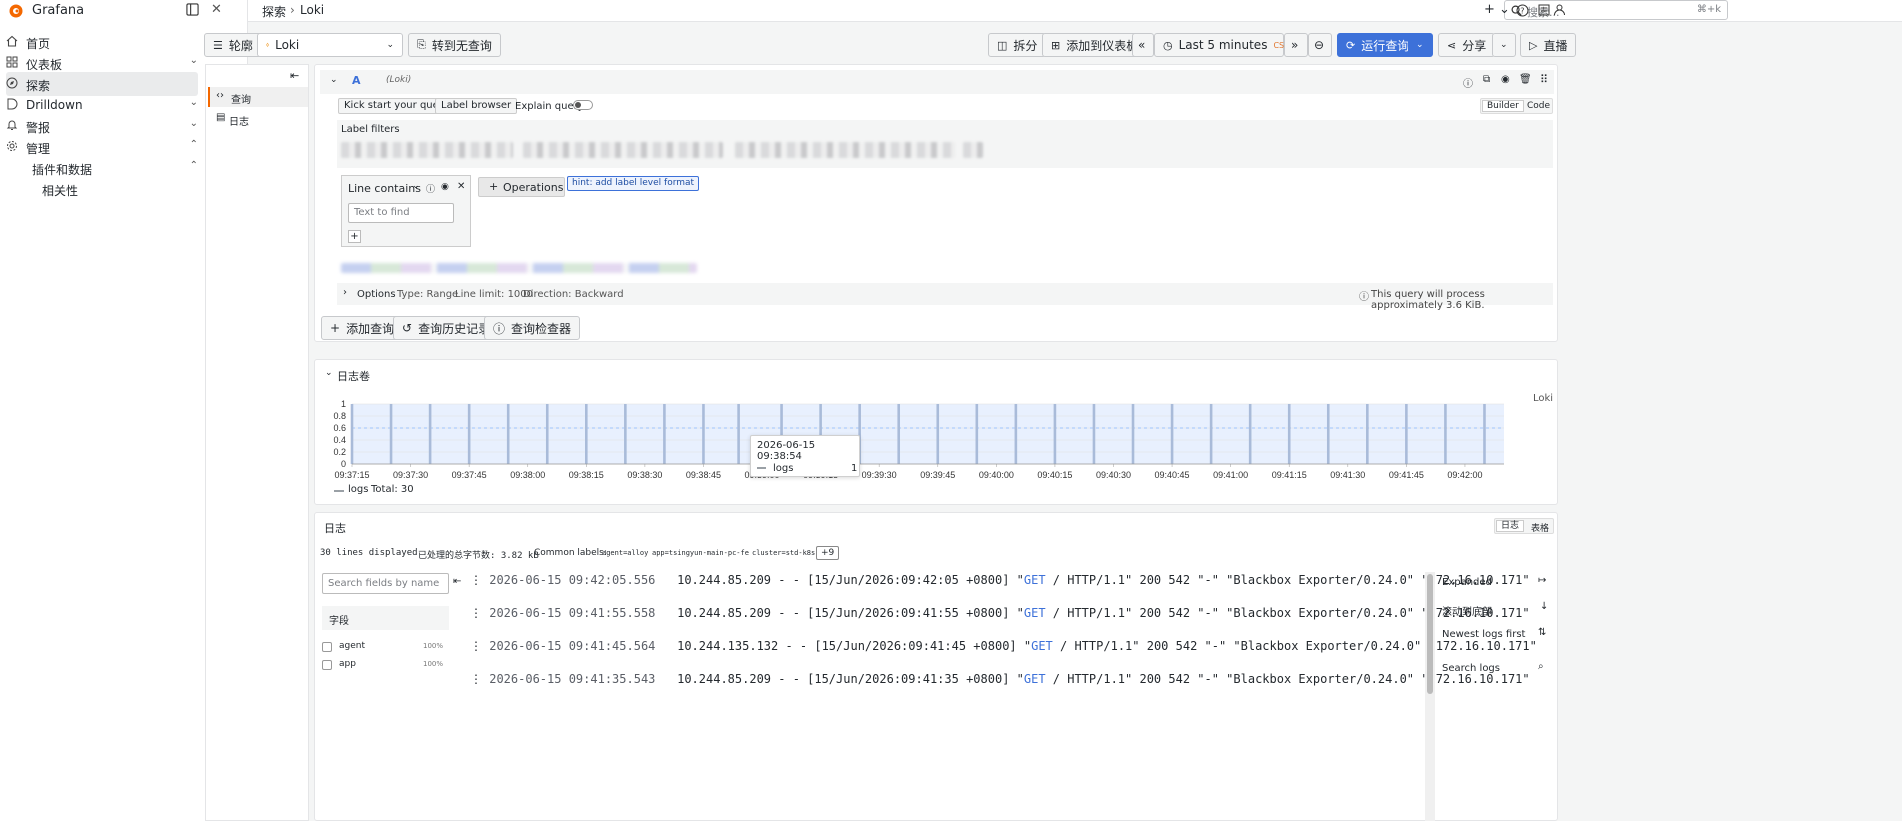 This screenshot has height=821, width=1902. Describe the element at coordinates (258, 119) in the screenshot. I see `outline-item-logs: ▤ 日志` at that location.